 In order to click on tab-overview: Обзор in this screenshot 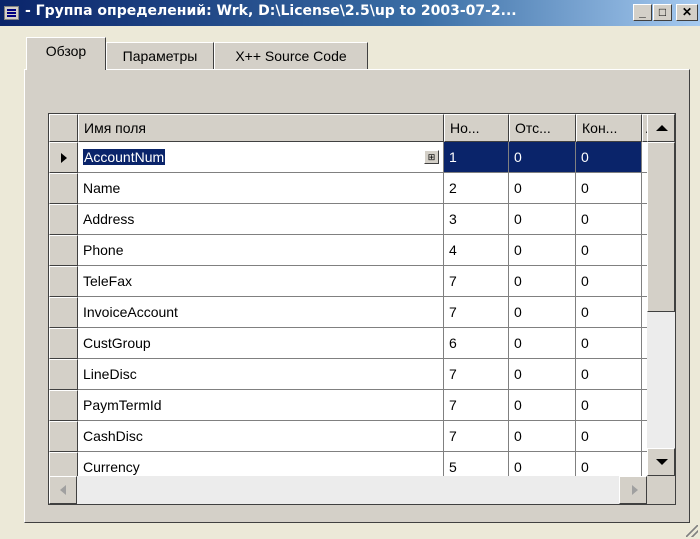, I will do `click(66, 53)`.